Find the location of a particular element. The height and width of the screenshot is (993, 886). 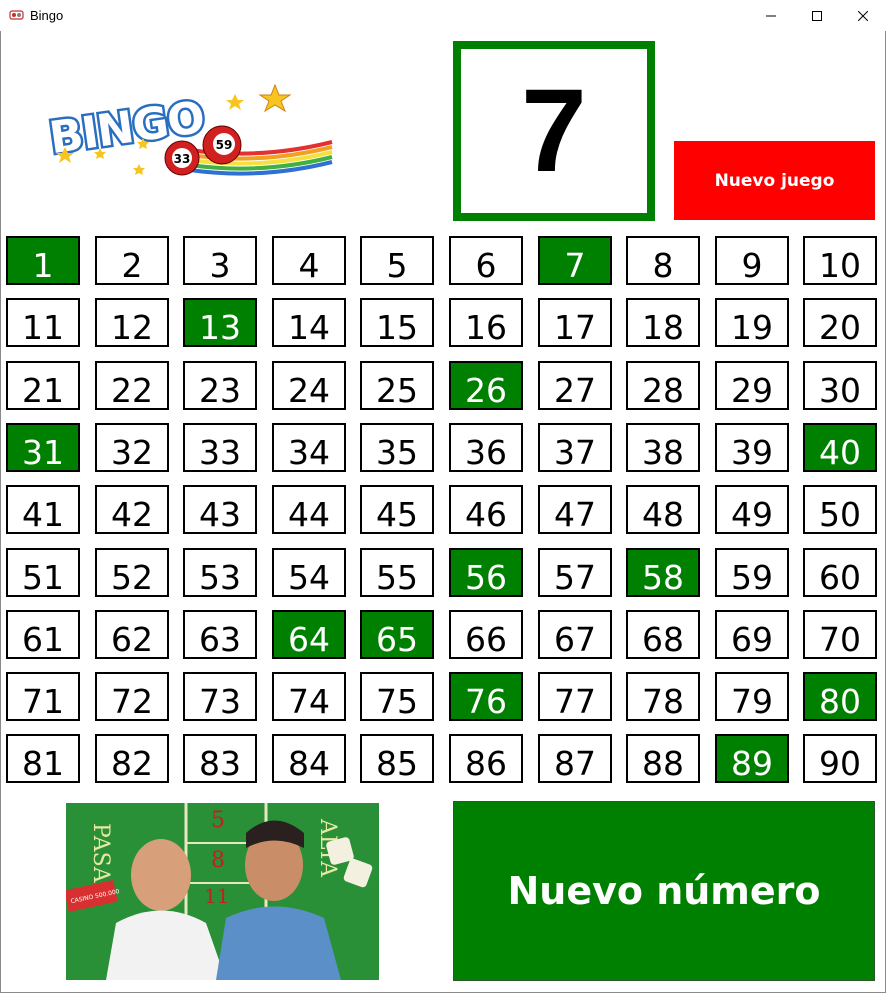

title-bar: Bingo is located at coordinates (443, 15).